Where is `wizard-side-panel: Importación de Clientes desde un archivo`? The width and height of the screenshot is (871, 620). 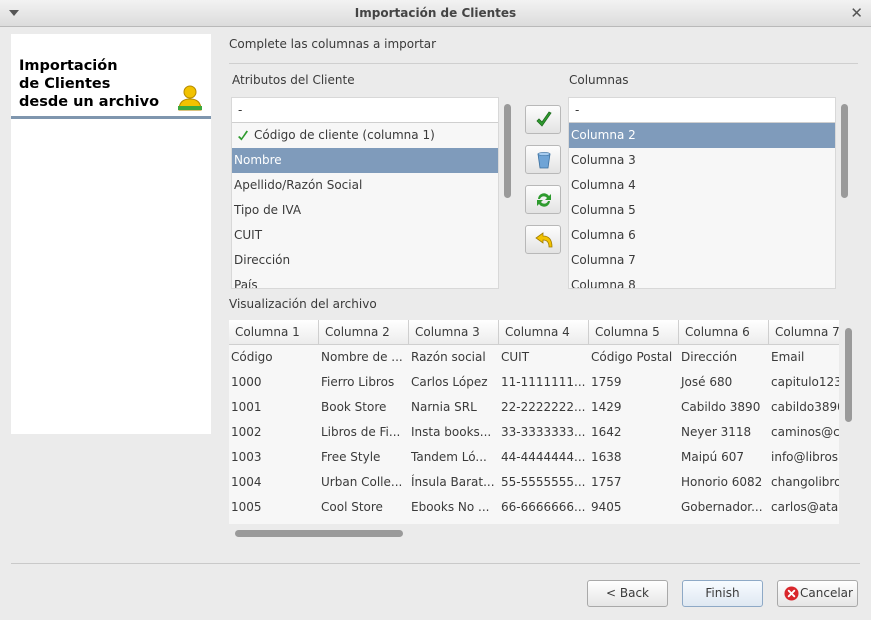 wizard-side-panel: Importación de Clientes desde un archivo is located at coordinates (111, 234).